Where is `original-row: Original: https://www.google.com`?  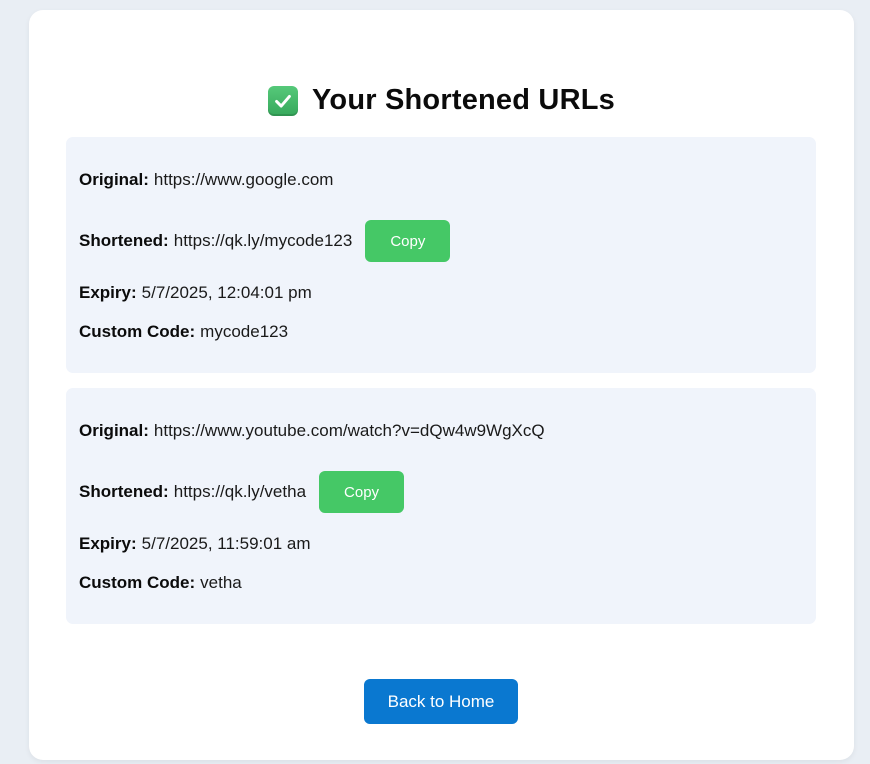
original-row: Original: https://www.google.com is located at coordinates (206, 180).